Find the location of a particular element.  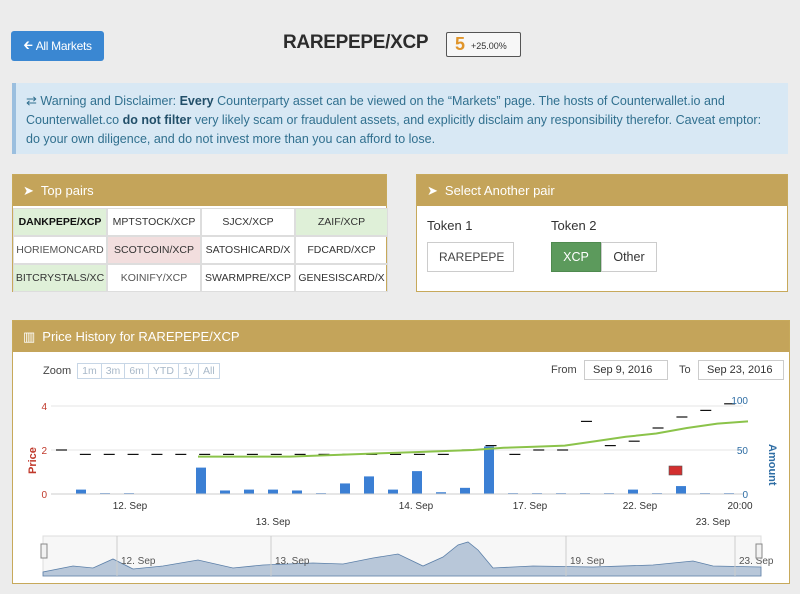

right-axis-tick: 0 is located at coordinates (745, 495).